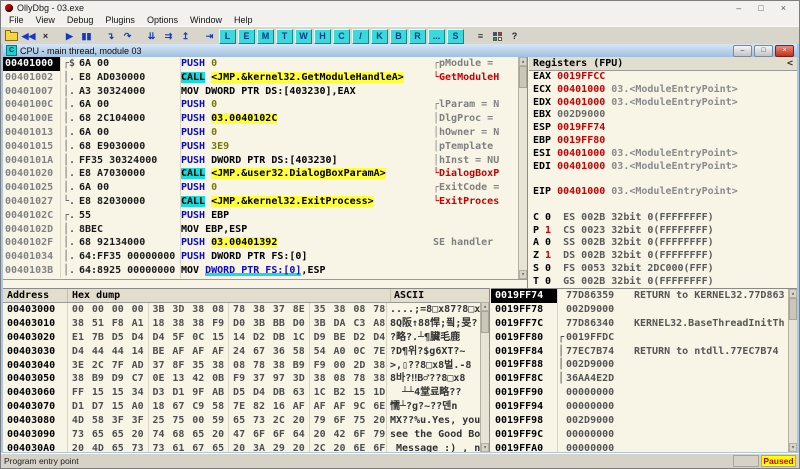  What do you see at coordinates (303, 36) in the screenshot?
I see `view-windows-button: W` at bounding box center [303, 36].